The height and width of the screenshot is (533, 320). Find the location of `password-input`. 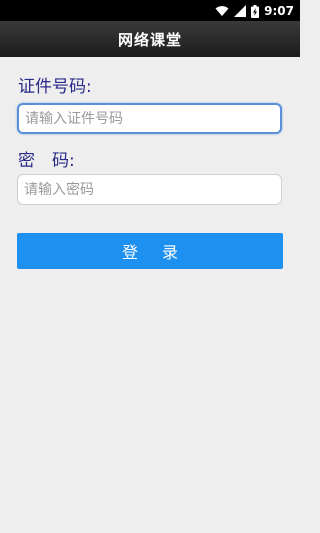

password-input is located at coordinates (149, 189).